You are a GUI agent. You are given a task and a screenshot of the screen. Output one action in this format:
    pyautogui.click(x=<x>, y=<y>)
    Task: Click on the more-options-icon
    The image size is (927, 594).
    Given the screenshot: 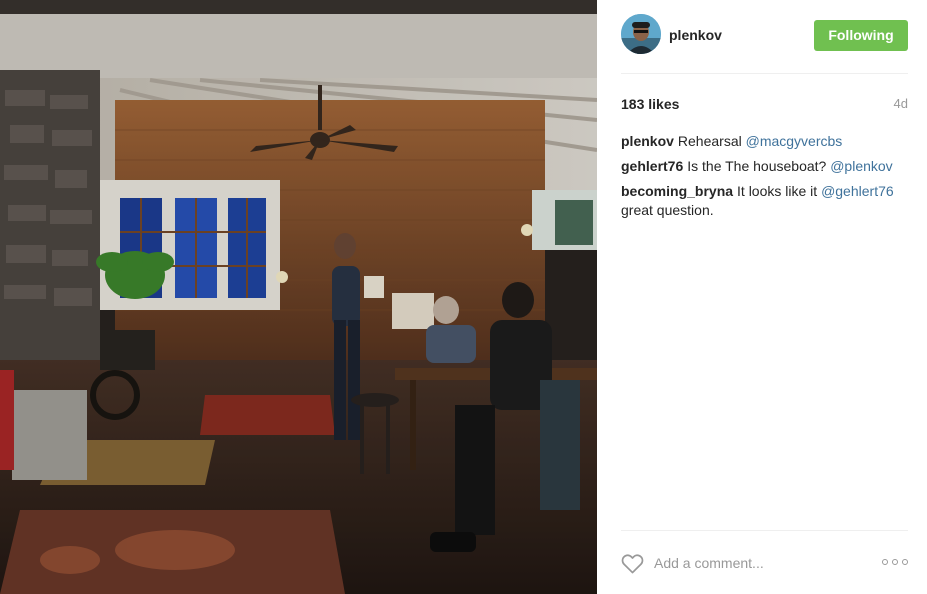 What is the action you would take?
    pyautogui.click(x=895, y=562)
    